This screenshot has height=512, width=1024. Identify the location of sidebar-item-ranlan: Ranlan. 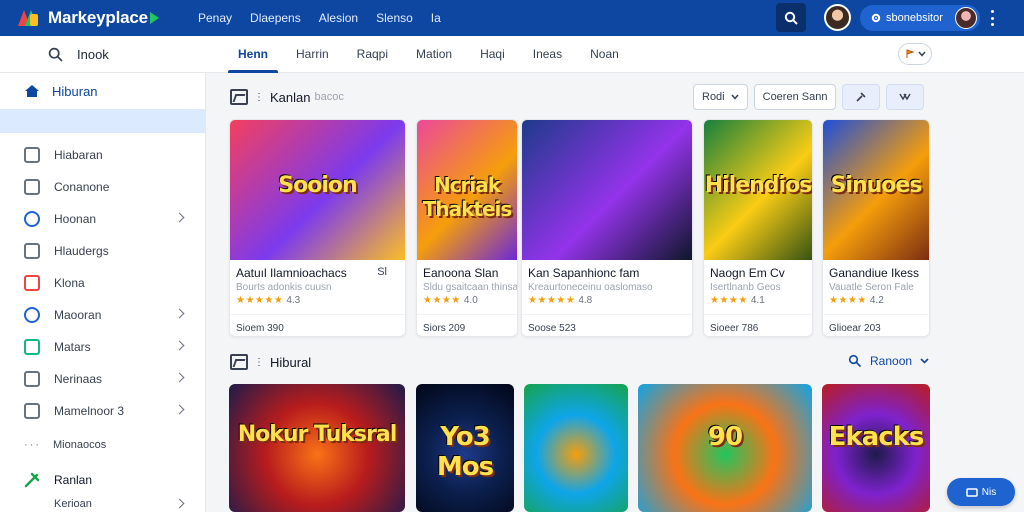
(102, 480).